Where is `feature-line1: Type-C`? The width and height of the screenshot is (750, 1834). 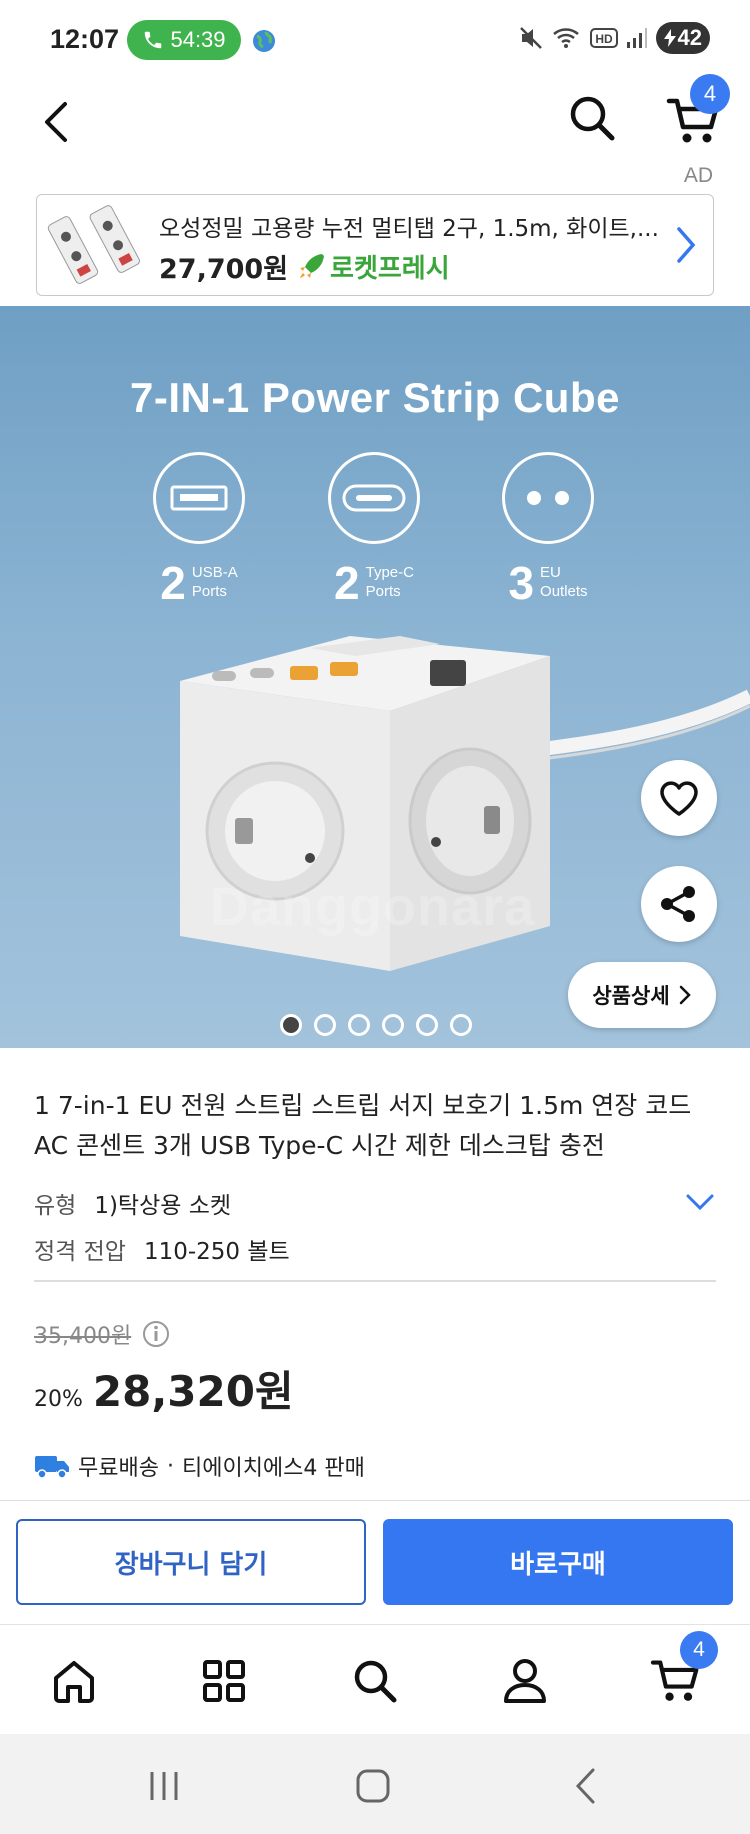 feature-line1: Type-C is located at coordinates (389, 573).